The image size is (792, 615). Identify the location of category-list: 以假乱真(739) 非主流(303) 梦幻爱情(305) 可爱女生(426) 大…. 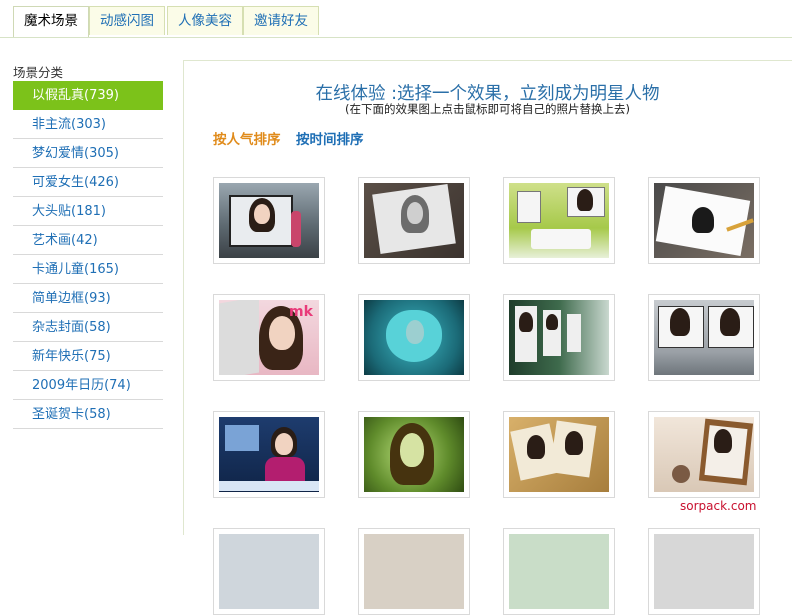
(88, 255).